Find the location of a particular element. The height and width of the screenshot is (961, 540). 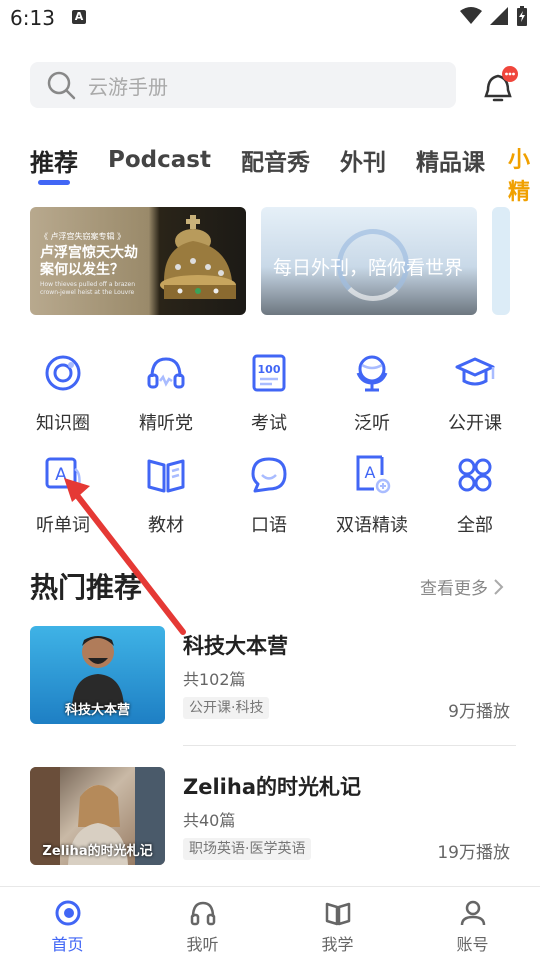

card-tag: 公开课·科技 is located at coordinates (226, 708).